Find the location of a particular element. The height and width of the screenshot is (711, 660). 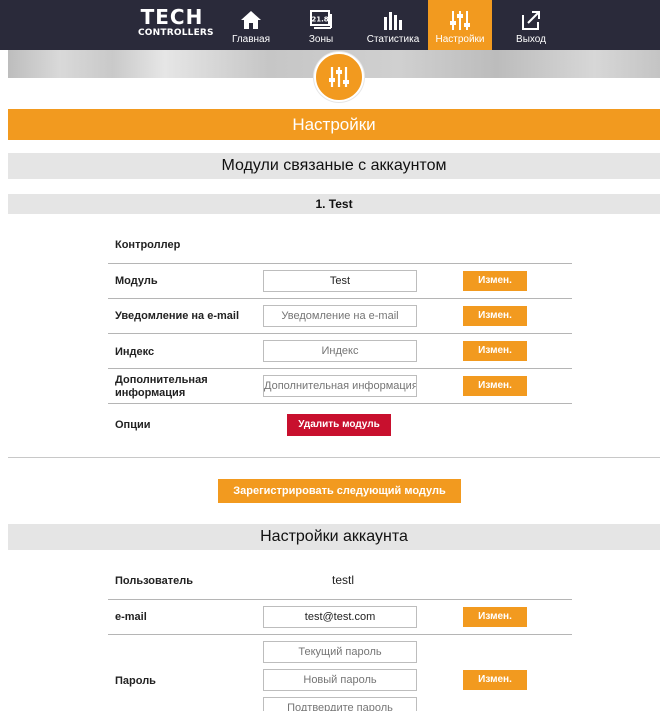

current-password-field is located at coordinates (340, 652).